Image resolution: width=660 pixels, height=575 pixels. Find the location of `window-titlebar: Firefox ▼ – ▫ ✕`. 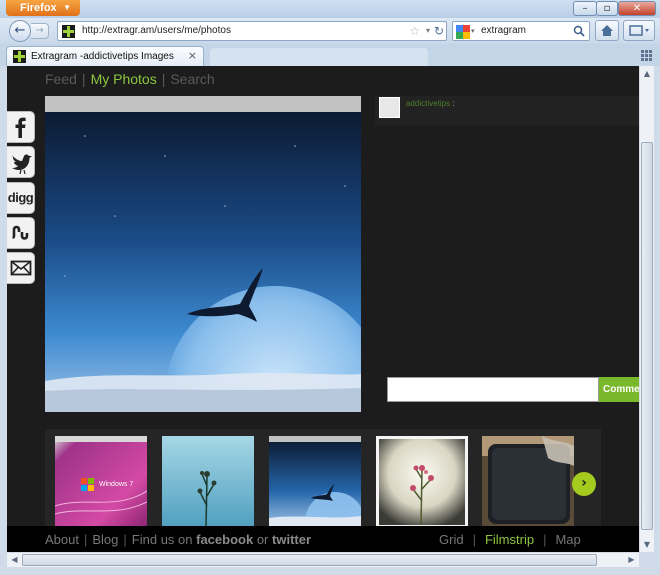

window-titlebar: Firefox ▼ – ▫ ✕ is located at coordinates (330, 9).